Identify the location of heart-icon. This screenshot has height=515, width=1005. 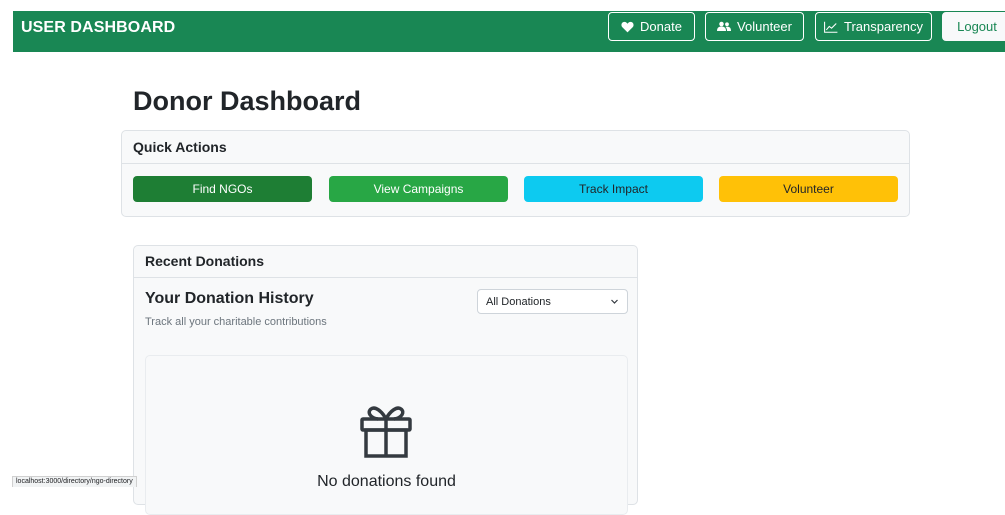
(627, 26).